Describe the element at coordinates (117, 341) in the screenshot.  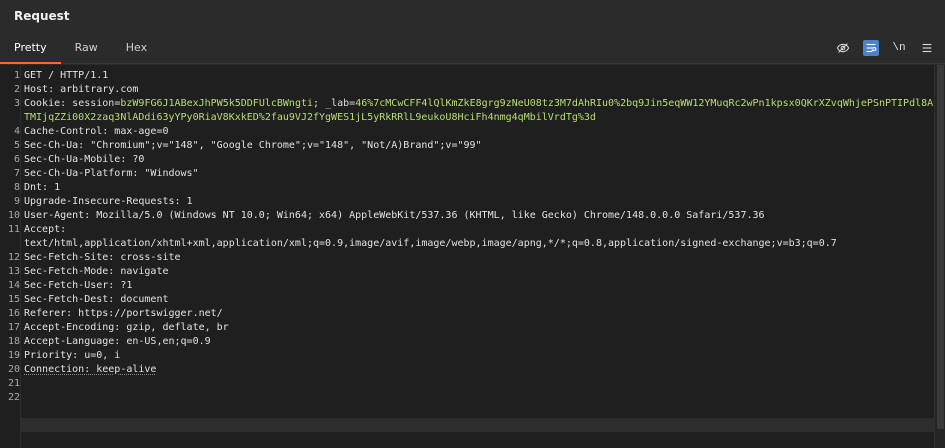
I see `line-text: Accept-Language: en-US,en;q=0.9` at that location.